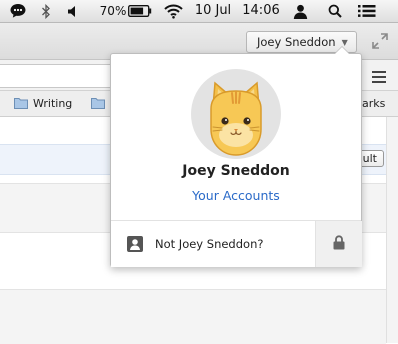  I want to click on search-icon, so click(335, 11).